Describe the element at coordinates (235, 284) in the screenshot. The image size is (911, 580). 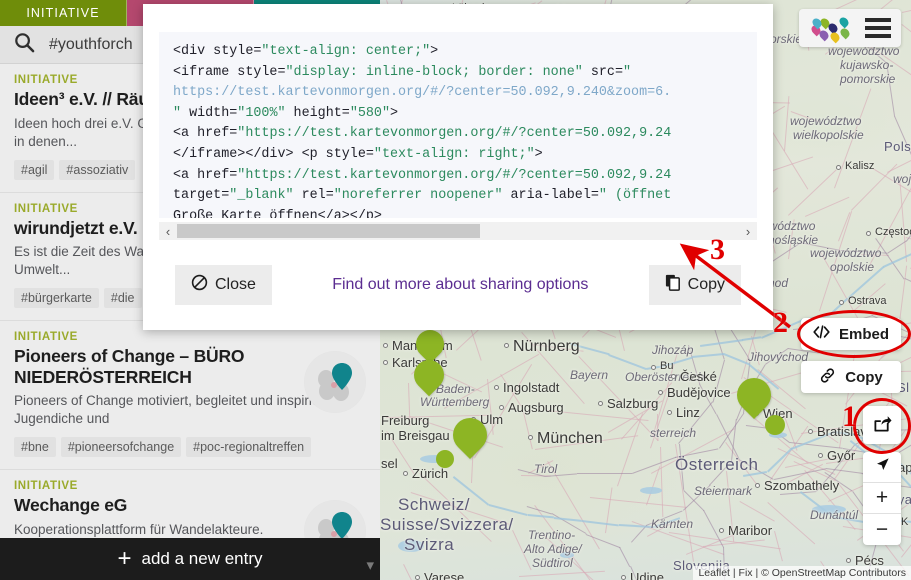
I see `close-button-label: Close` at that location.